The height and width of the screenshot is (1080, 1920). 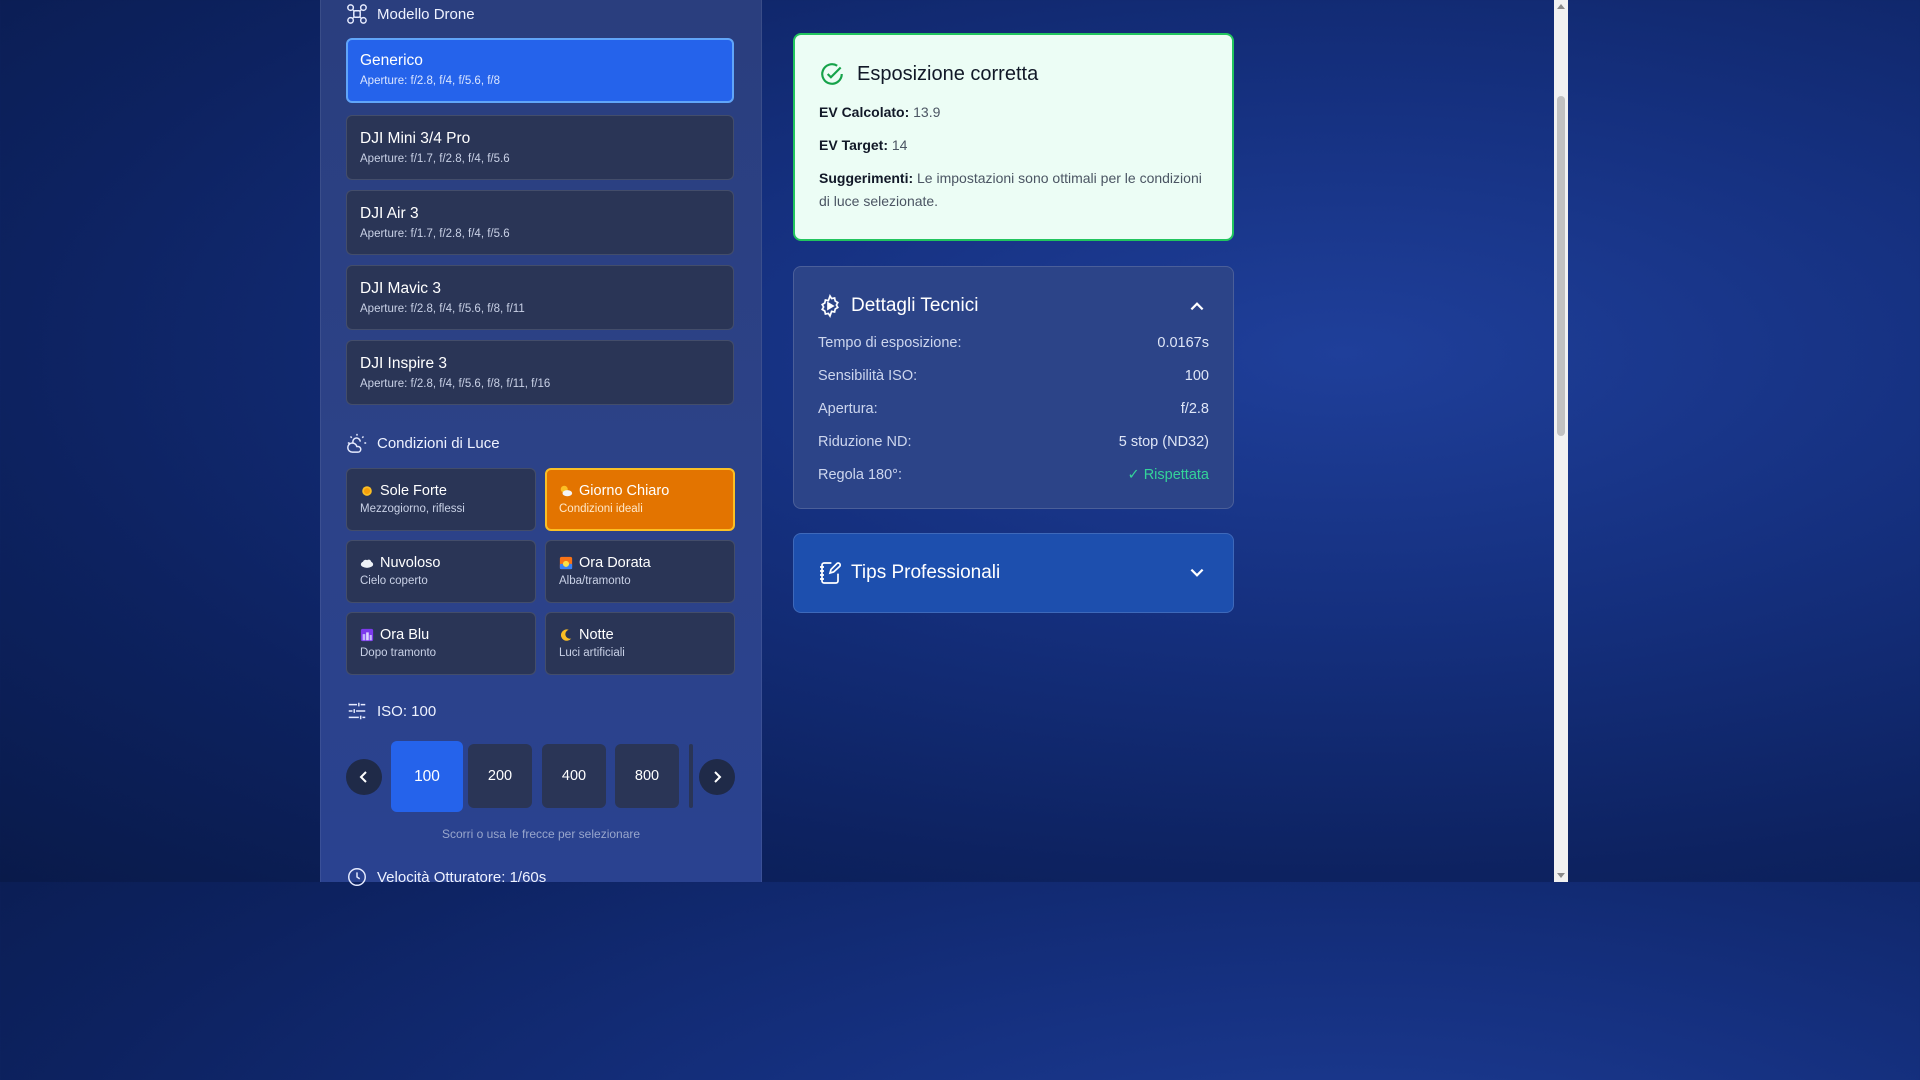 I want to click on shutter-section-header: Velocità Otturatore: 1/60s, so click(x=446, y=877).